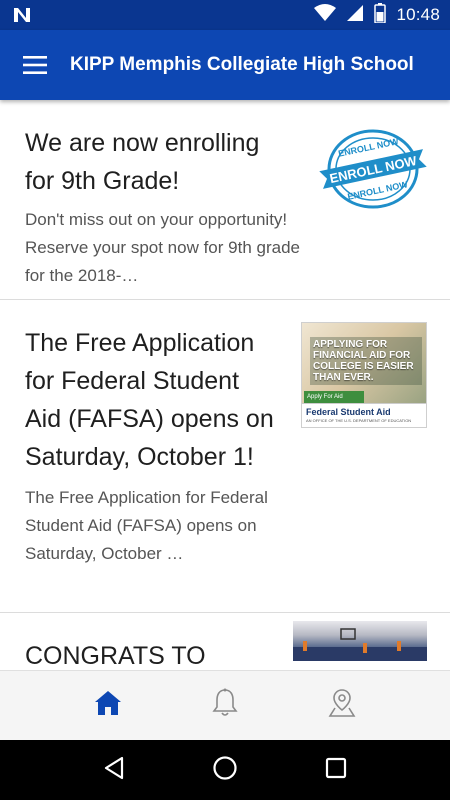 Image resolution: width=450 pixels, height=800 pixels. What do you see at coordinates (366, 705) in the screenshot?
I see `tab-locations` at bounding box center [366, 705].